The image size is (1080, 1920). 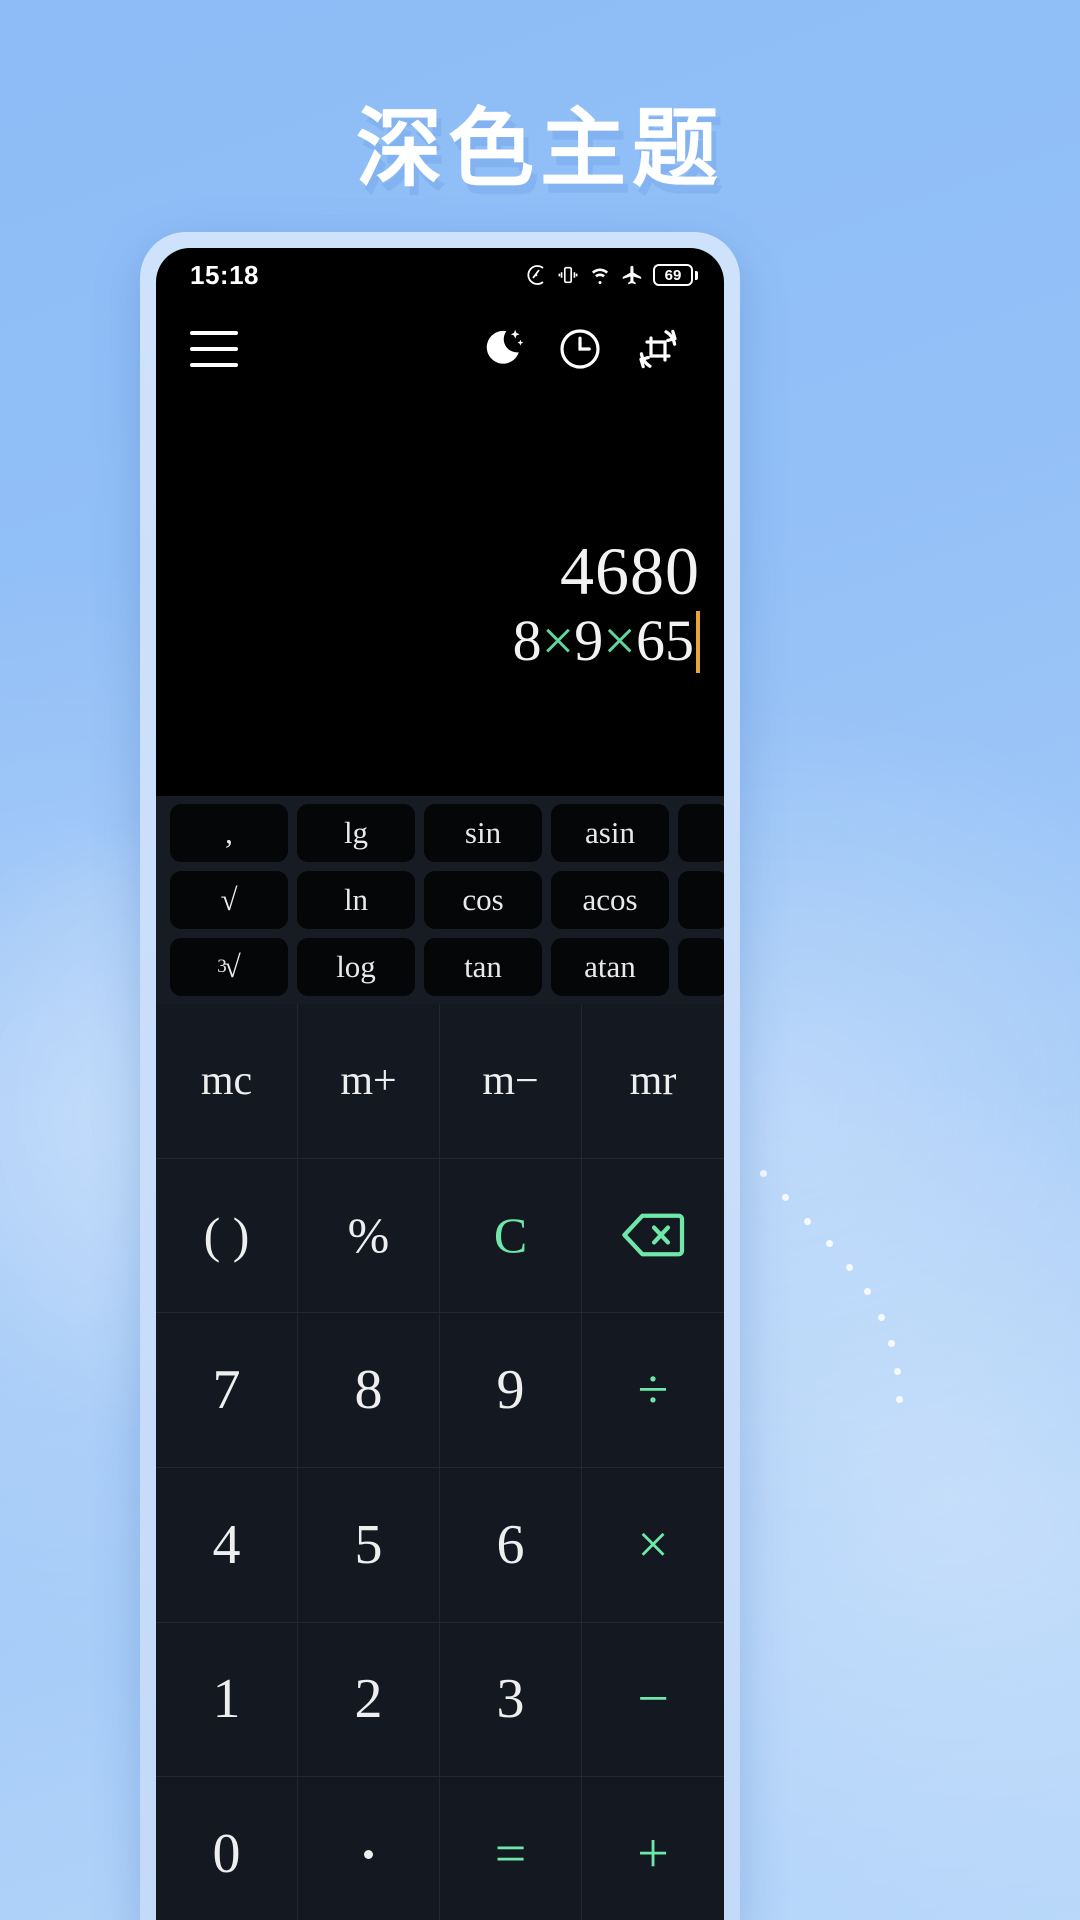 I want to click on key-backspace, so click(x=653, y=1236).